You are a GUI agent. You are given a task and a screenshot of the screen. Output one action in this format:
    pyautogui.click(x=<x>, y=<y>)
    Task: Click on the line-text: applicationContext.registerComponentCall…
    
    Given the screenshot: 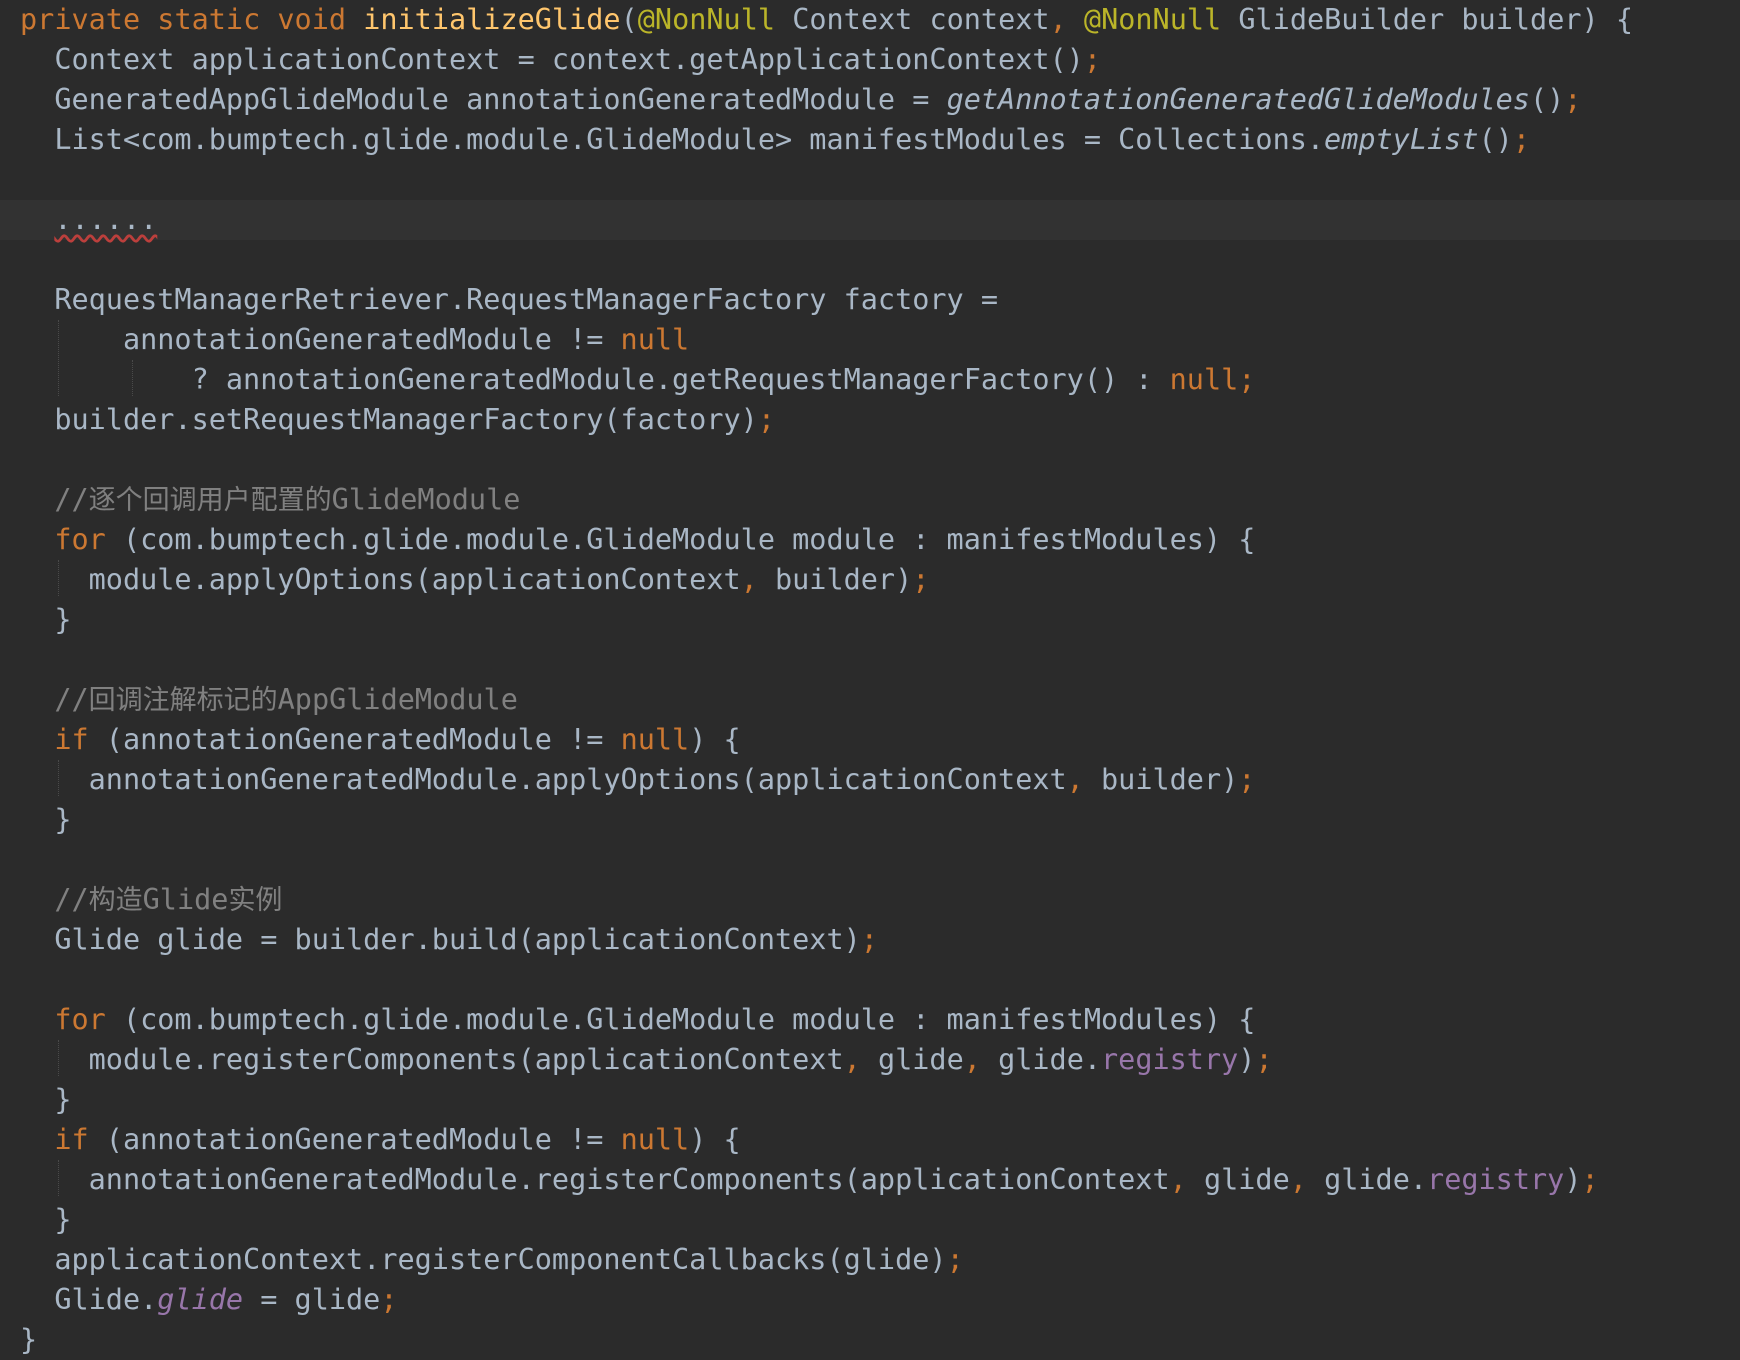 What is the action you would take?
    pyautogui.click(x=492, y=1260)
    